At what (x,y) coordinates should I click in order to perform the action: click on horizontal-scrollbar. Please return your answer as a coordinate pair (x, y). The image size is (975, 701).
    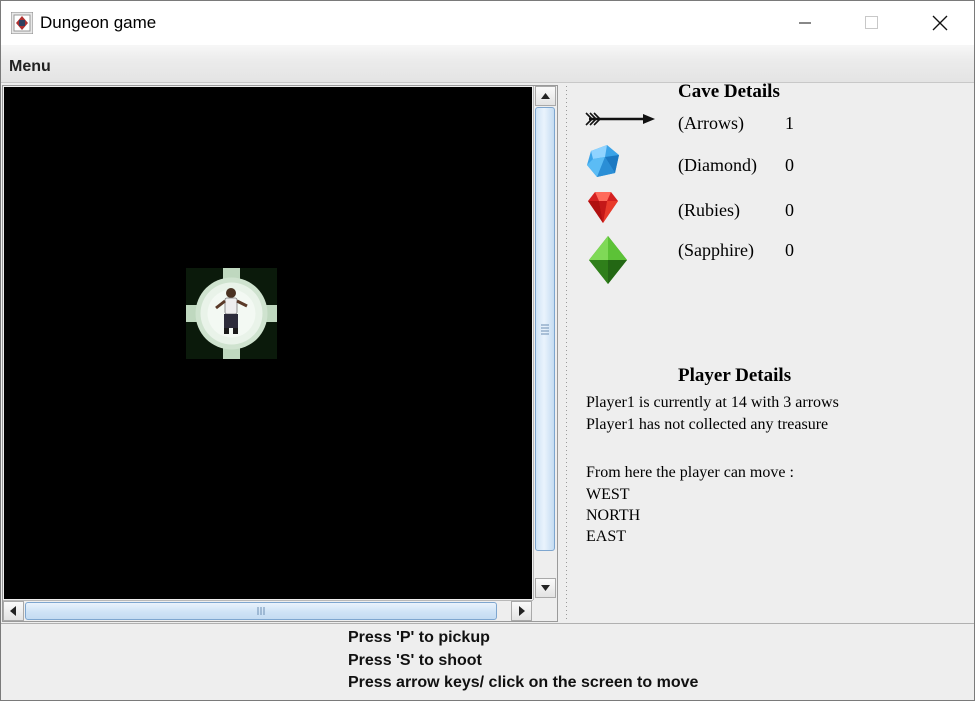
    Looking at the image, I should click on (268, 610).